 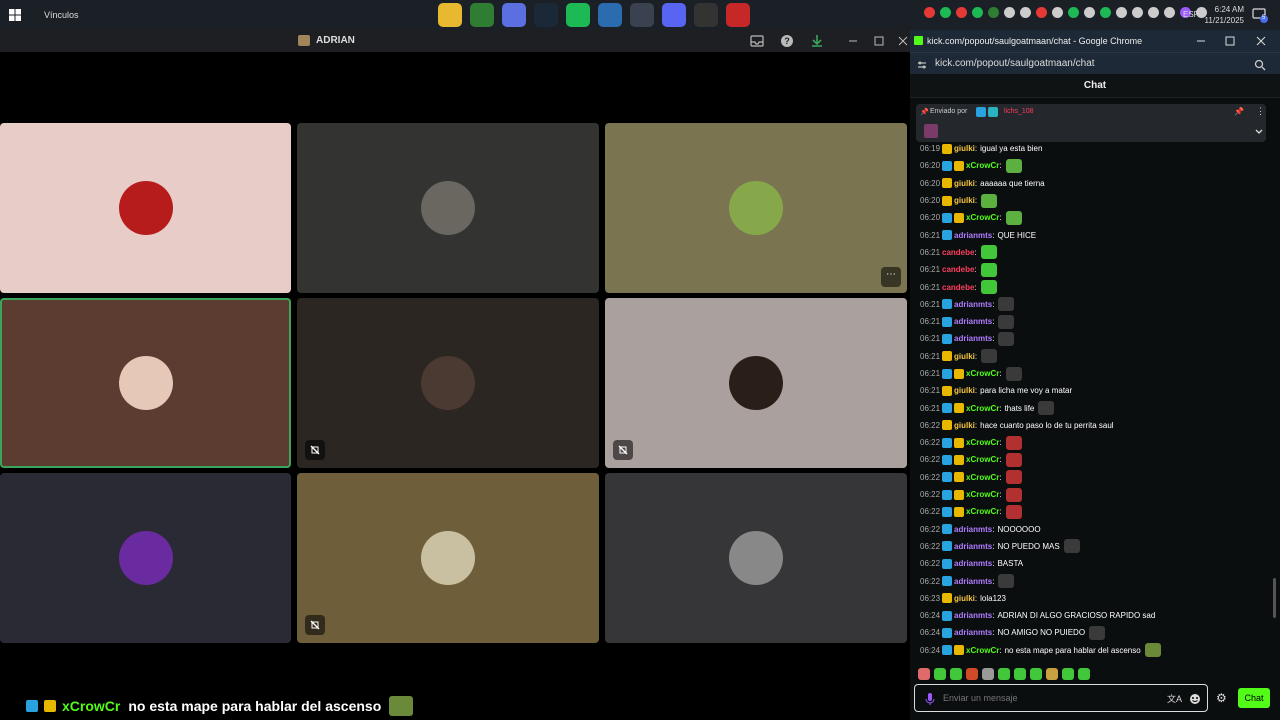 What do you see at coordinates (787, 41) in the screenshot?
I see `help-icon: ?` at bounding box center [787, 41].